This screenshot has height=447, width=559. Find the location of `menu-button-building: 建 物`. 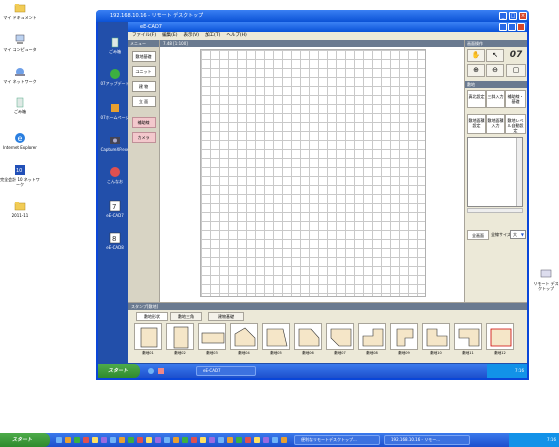

menu-button-building: 建 物 is located at coordinates (143, 86).